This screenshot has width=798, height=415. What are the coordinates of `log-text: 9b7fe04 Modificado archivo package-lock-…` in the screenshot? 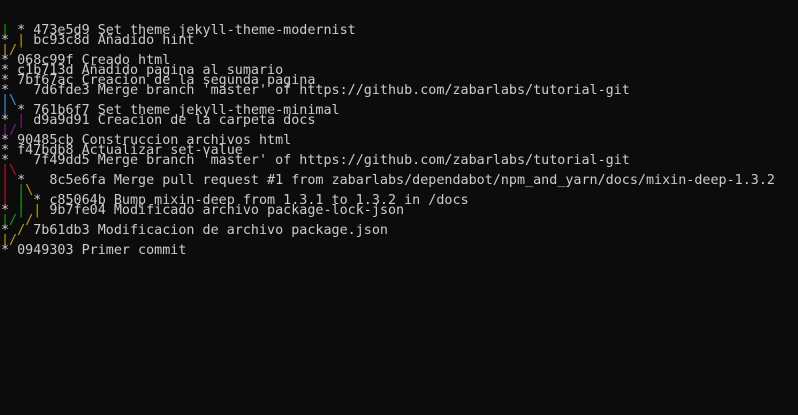 It's located at (227, 210).